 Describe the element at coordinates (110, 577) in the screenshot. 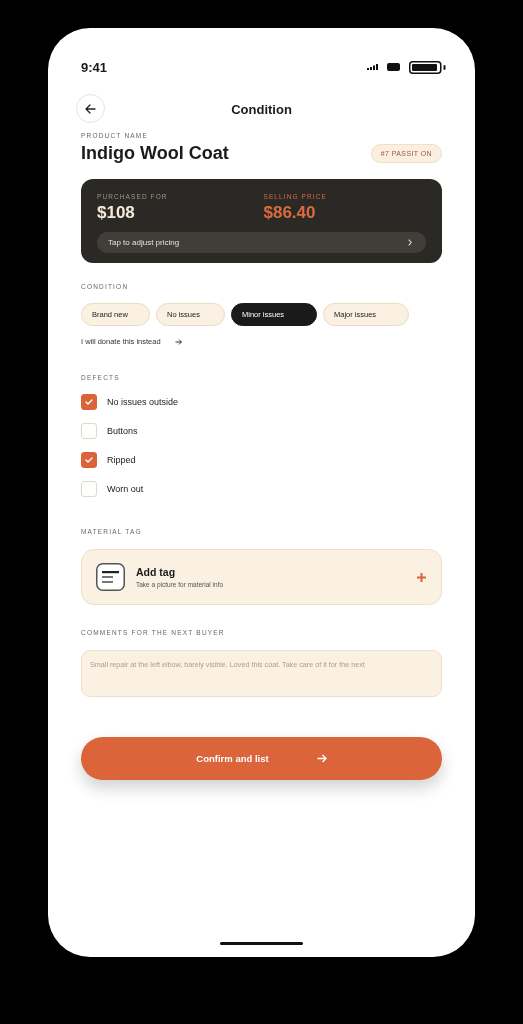

I see `tag-icon` at that location.